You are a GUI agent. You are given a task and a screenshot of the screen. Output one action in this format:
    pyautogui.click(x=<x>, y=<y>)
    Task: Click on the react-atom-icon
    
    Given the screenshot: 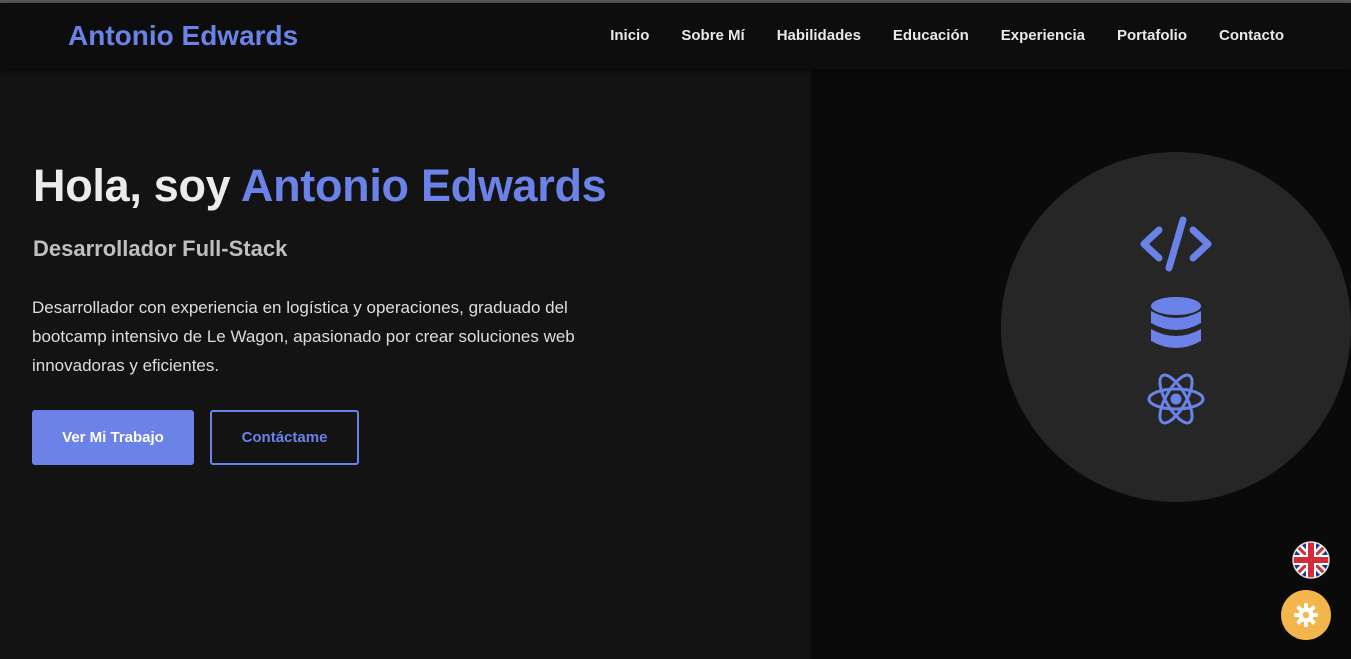 What is the action you would take?
    pyautogui.click(x=1176, y=399)
    